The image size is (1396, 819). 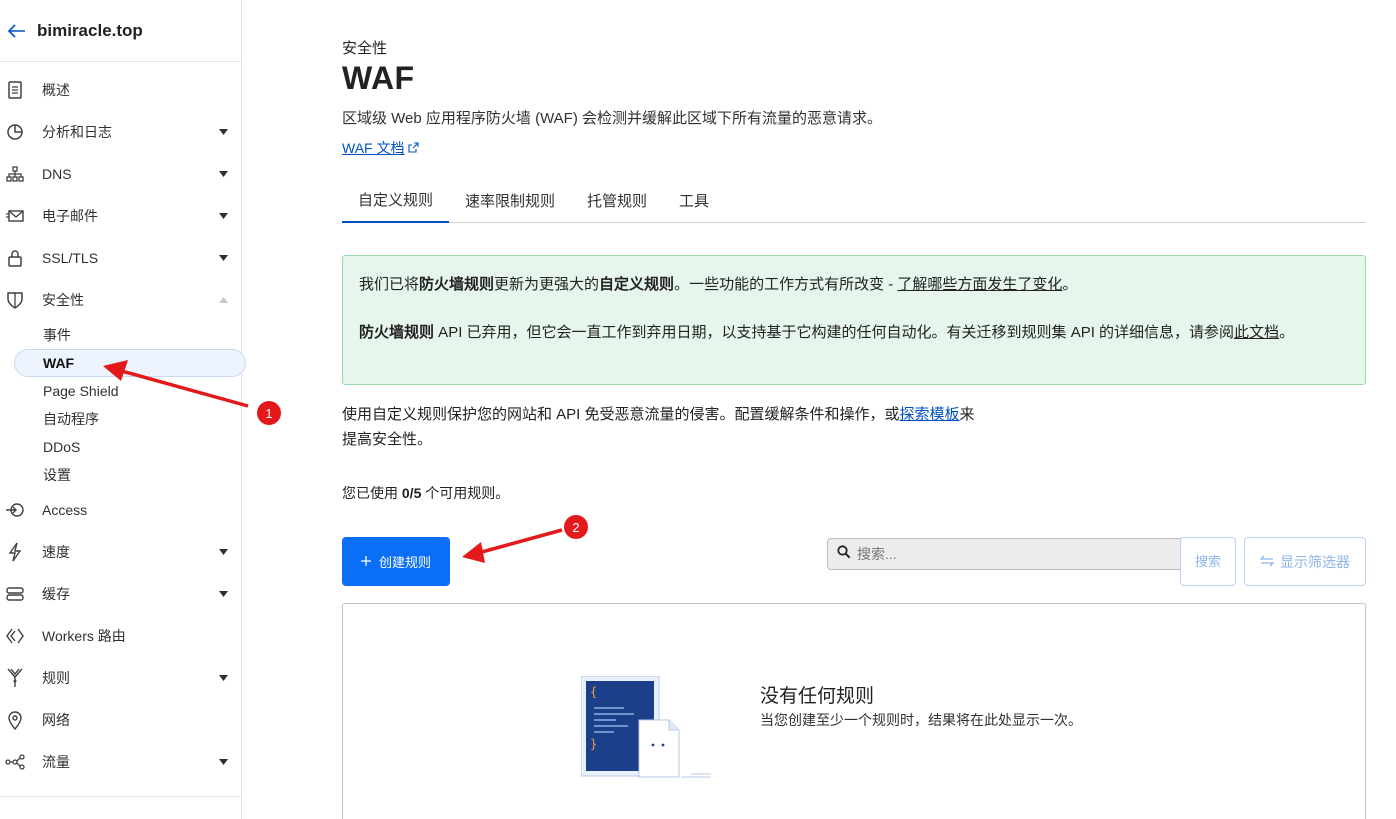 What do you see at coordinates (15, 552) in the screenshot?
I see `lightning-icon` at bounding box center [15, 552].